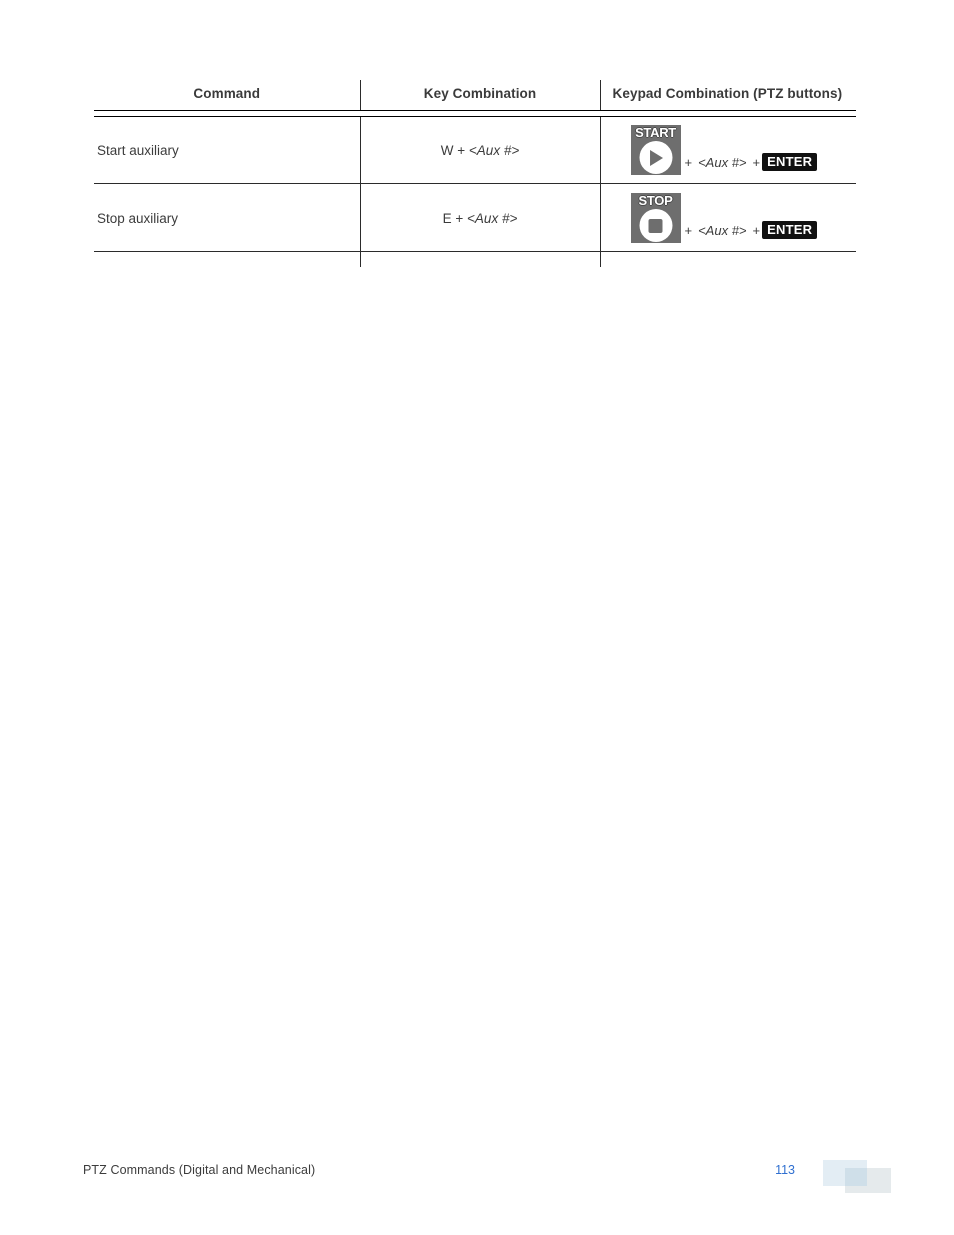 The width and height of the screenshot is (954, 1235). Describe the element at coordinates (227, 260) in the screenshot. I see `table-tail-command` at that location.